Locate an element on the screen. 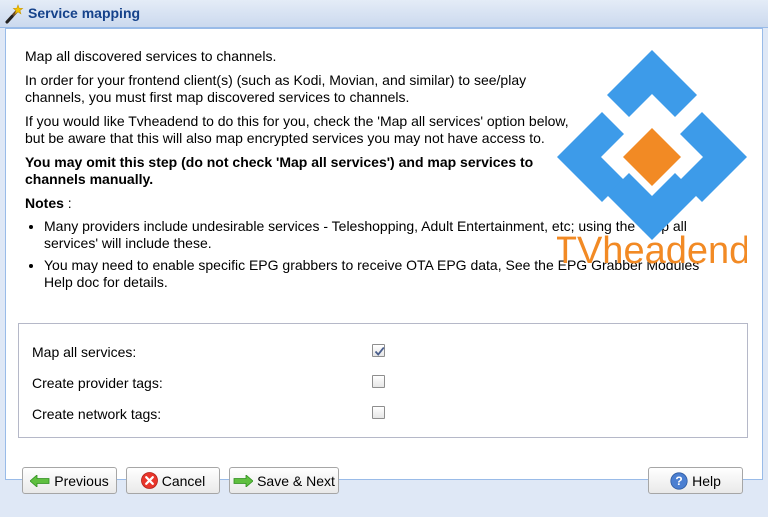 The image size is (768, 517). window-title: Service mapping is located at coordinates (84, 13).